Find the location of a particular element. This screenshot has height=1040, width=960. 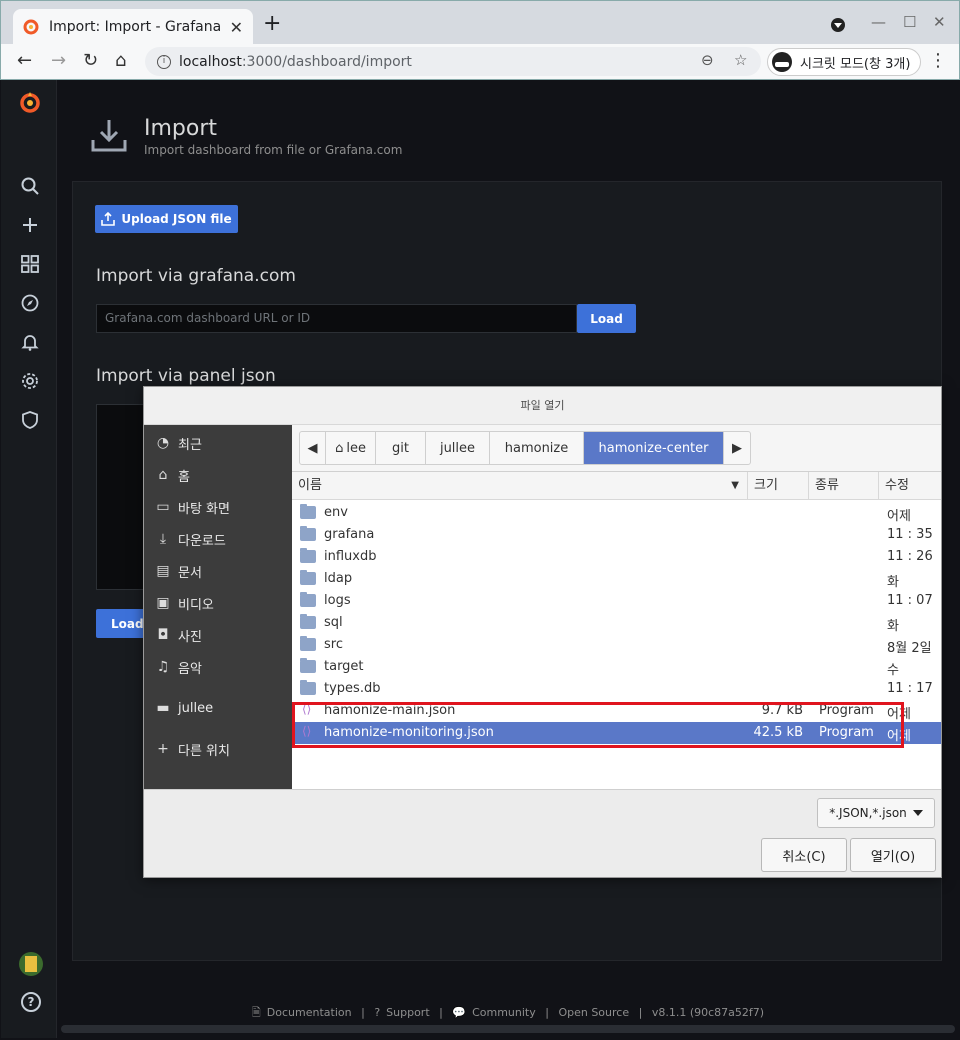

minimize-icon: — is located at coordinates (878, 22).